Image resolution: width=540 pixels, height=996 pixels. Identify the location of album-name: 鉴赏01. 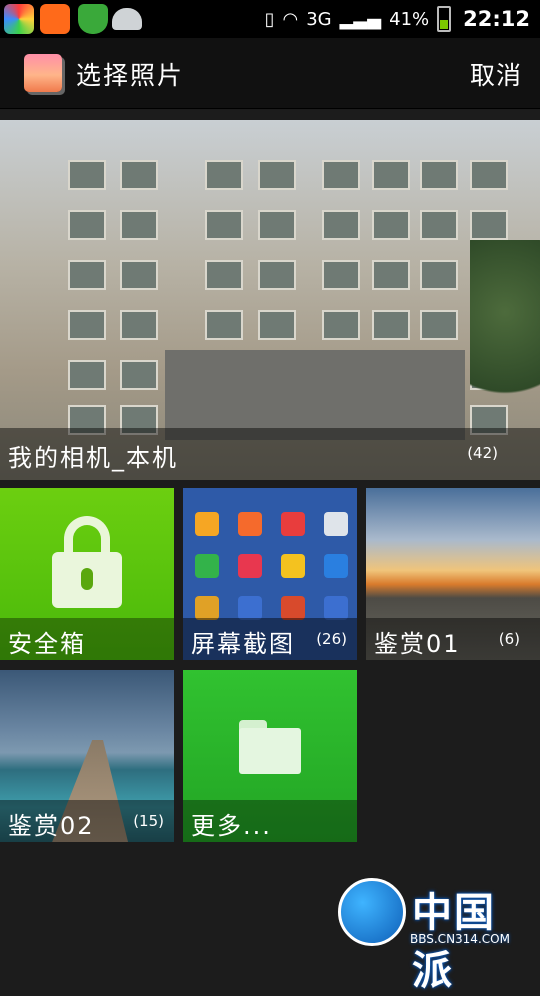
(417, 644).